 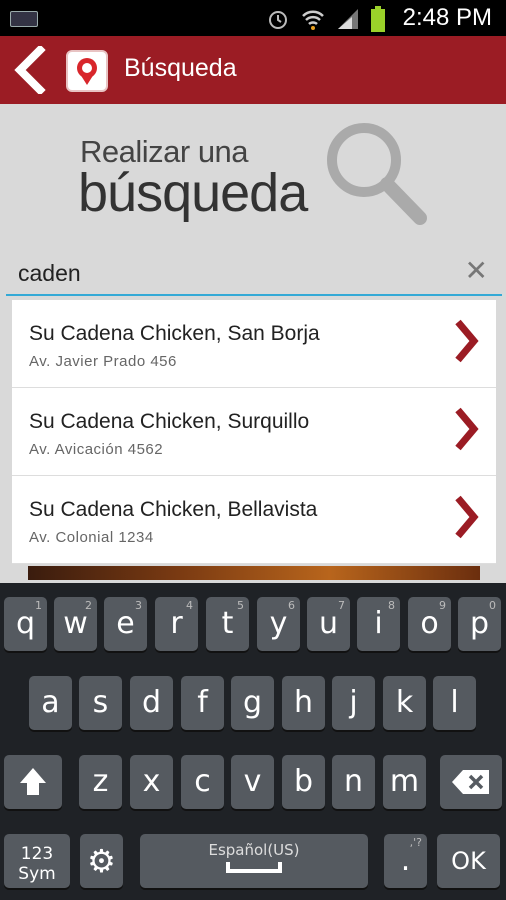 What do you see at coordinates (454, 703) in the screenshot?
I see `key-l: l` at bounding box center [454, 703].